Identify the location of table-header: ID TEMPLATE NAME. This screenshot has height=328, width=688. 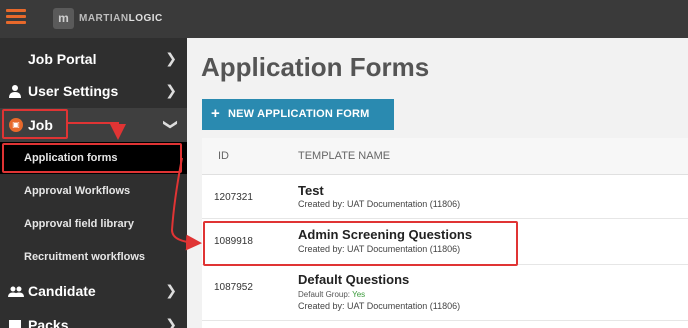
(445, 156).